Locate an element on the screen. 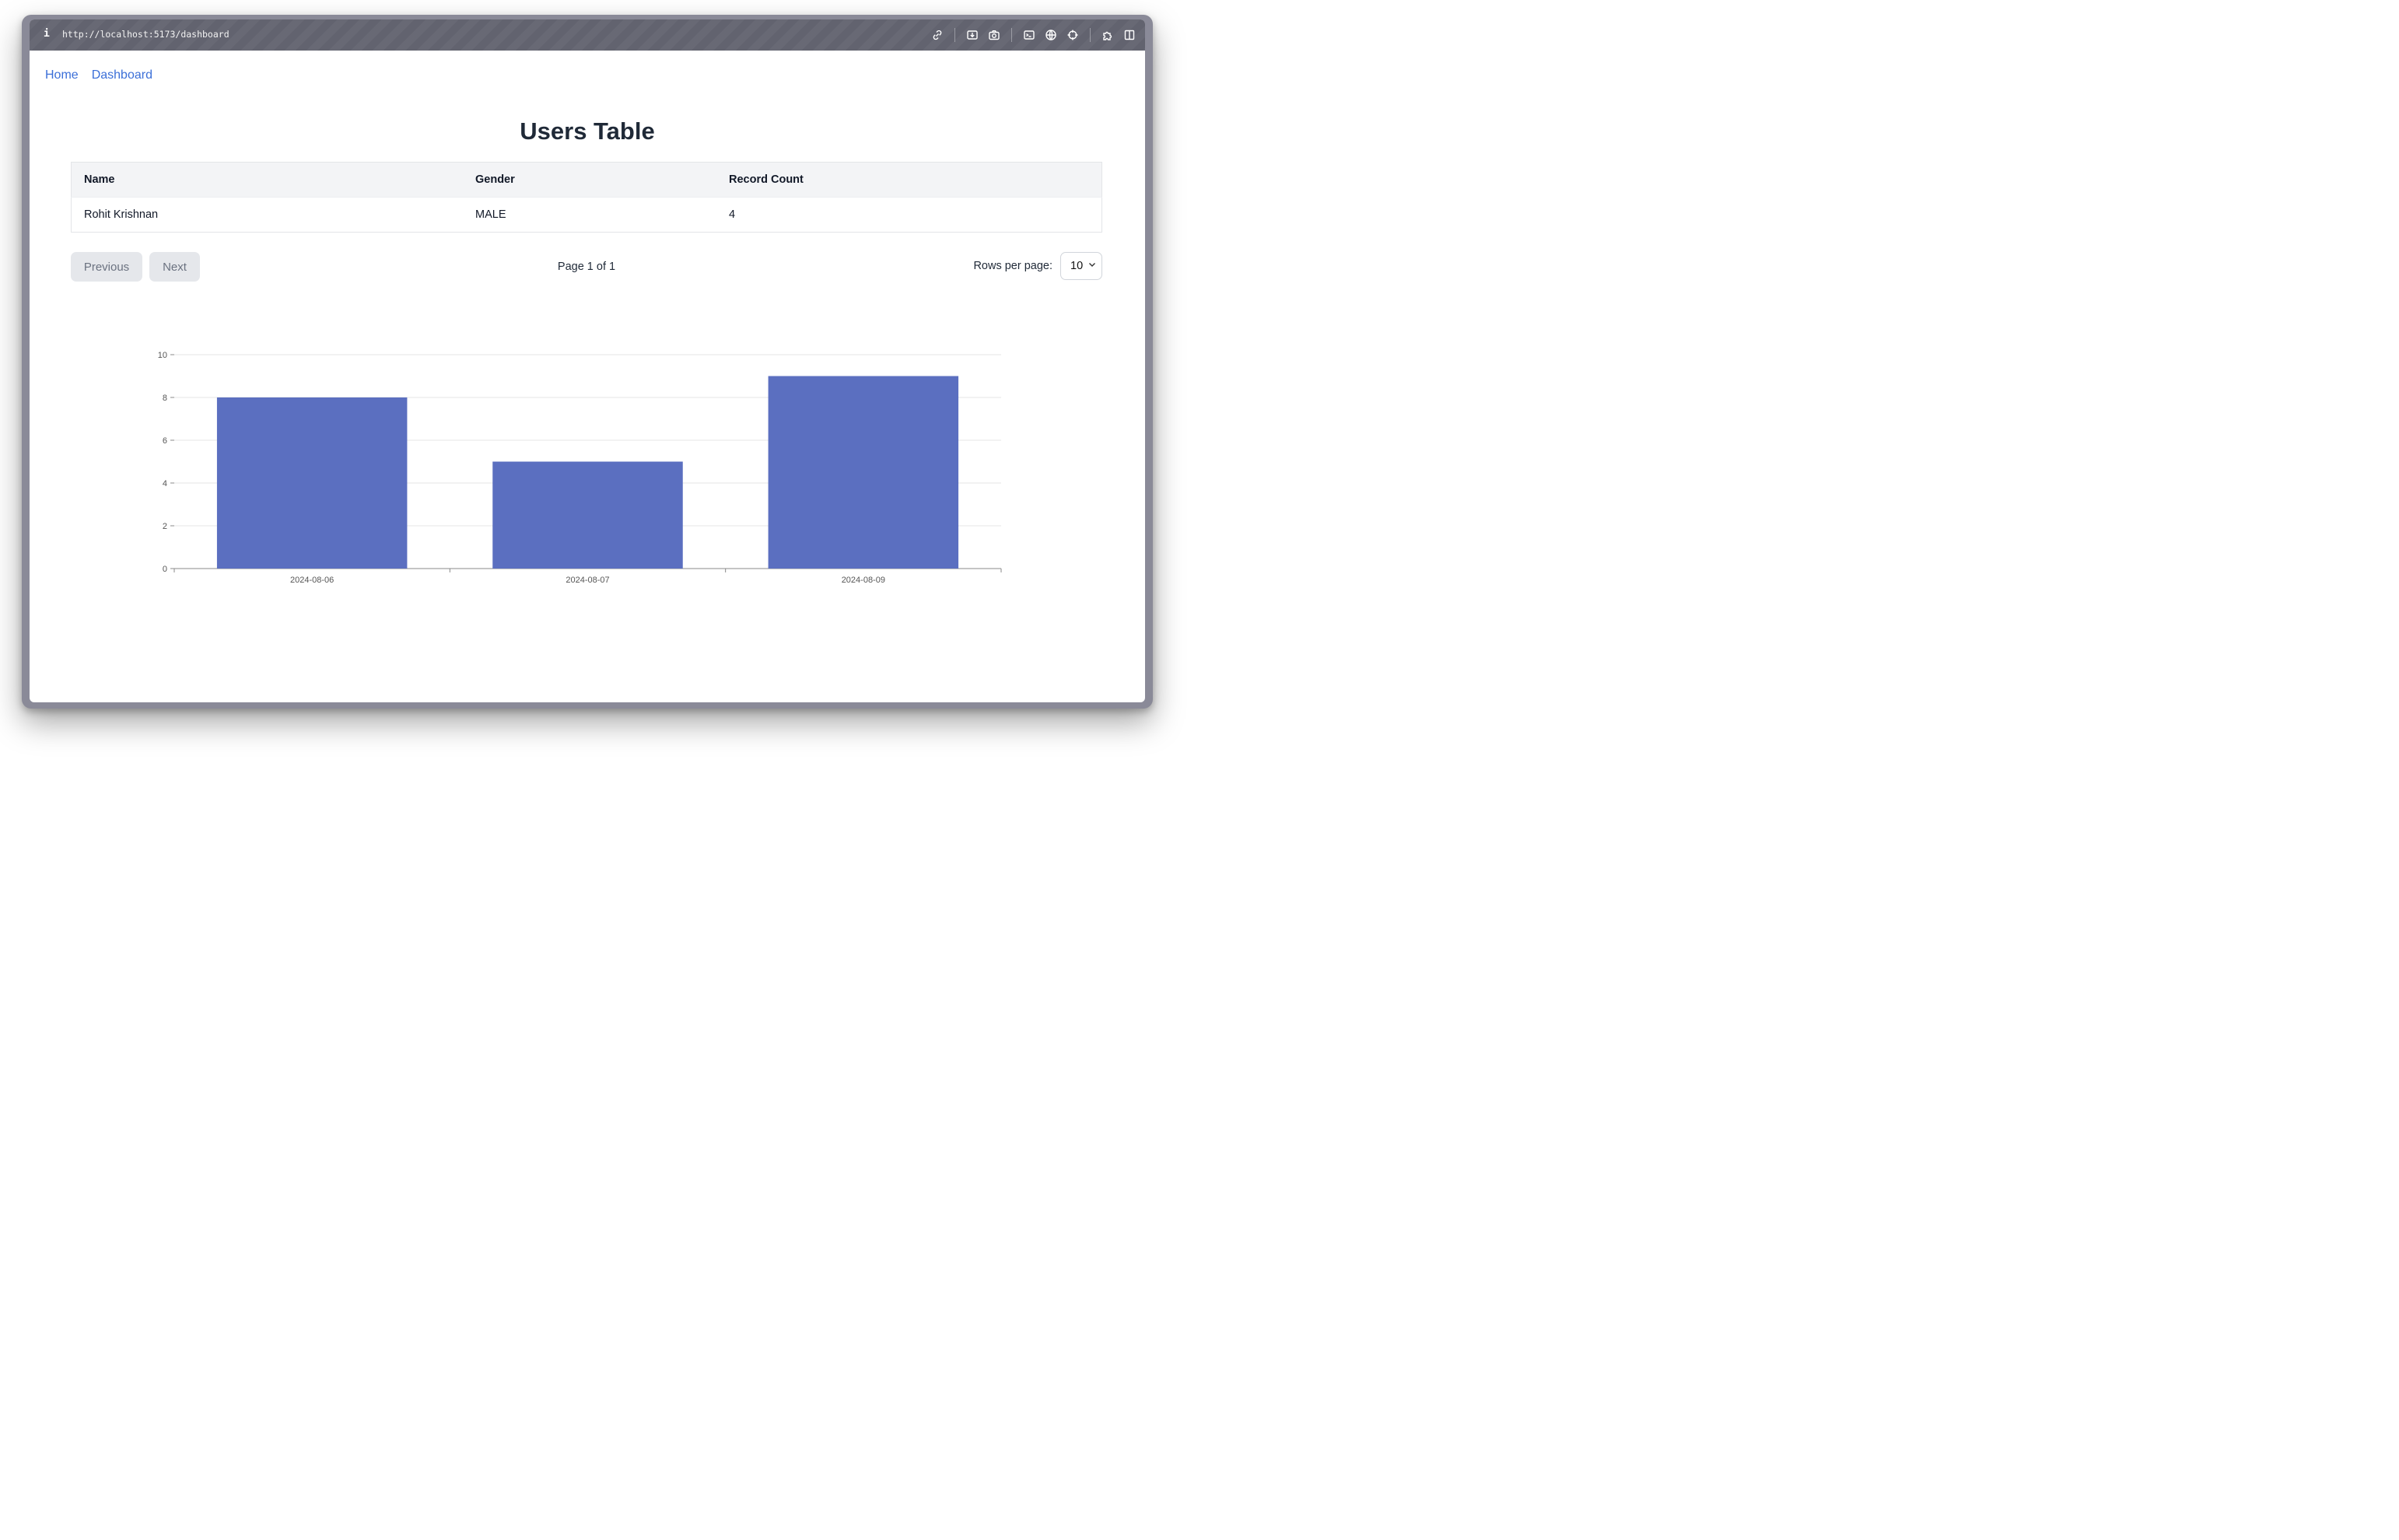  nav-link-home: Home is located at coordinates (62, 75).